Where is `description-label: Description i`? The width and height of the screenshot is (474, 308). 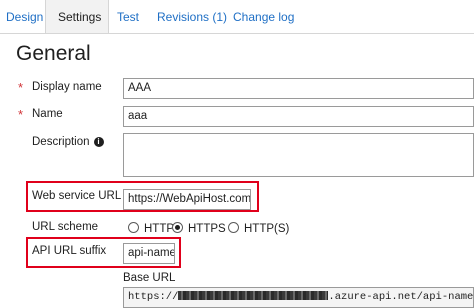 description-label: Description i is located at coordinates (68, 142).